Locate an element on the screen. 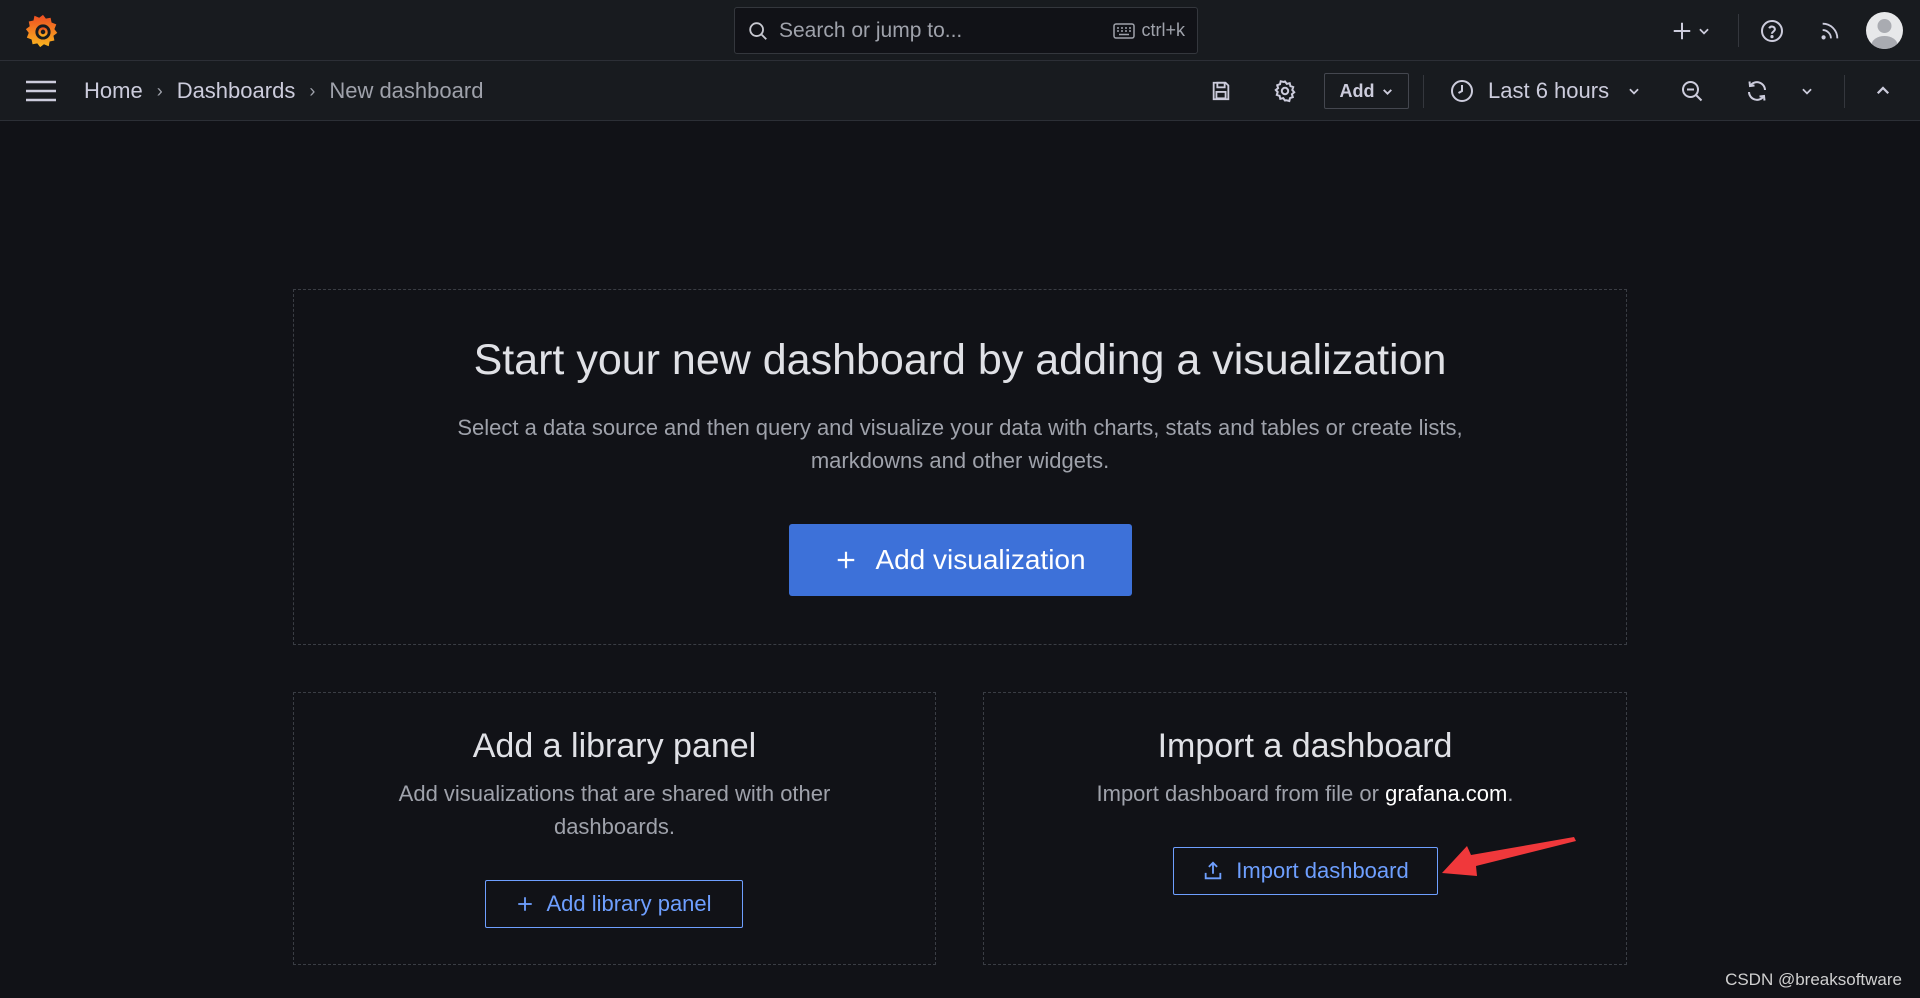  refresh-icon is located at coordinates (1757, 91).